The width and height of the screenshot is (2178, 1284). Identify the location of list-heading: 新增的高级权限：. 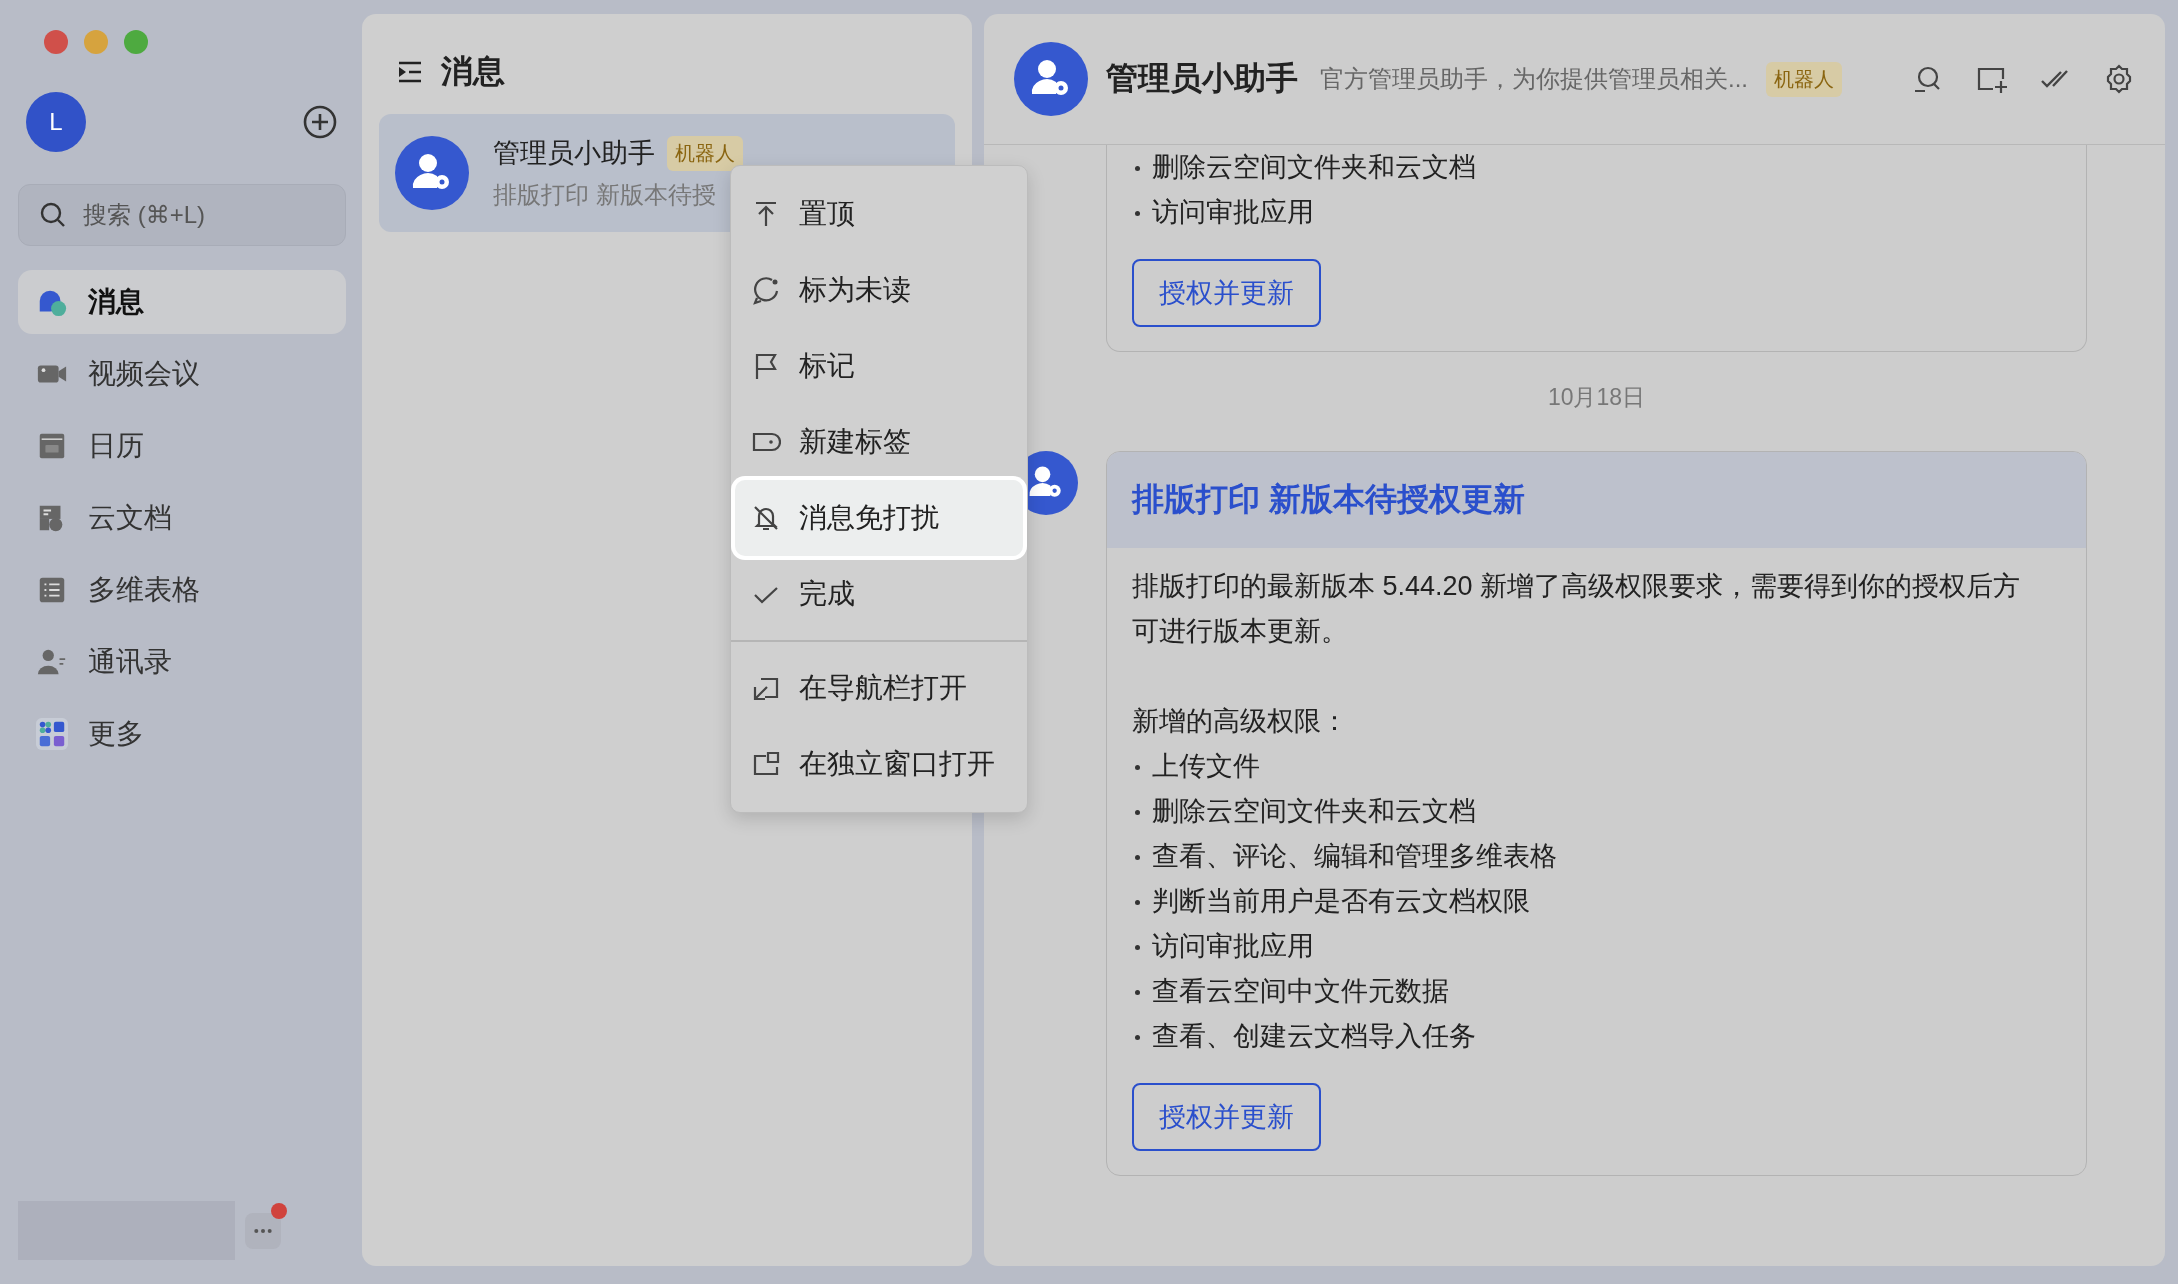
(1240, 721).